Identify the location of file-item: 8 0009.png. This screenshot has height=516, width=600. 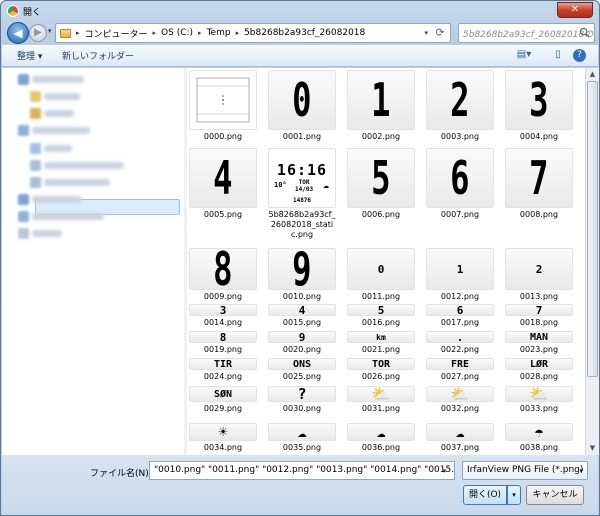
(223, 275).